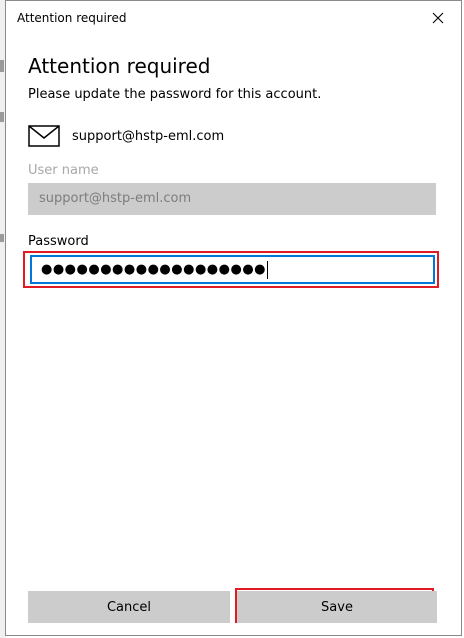  I want to click on password-field: ●●●●●●●●●●●●●●●●●●●, so click(232, 269).